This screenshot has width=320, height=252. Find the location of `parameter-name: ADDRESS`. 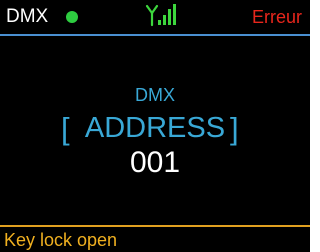

parameter-name: ADDRESS is located at coordinates (155, 128).